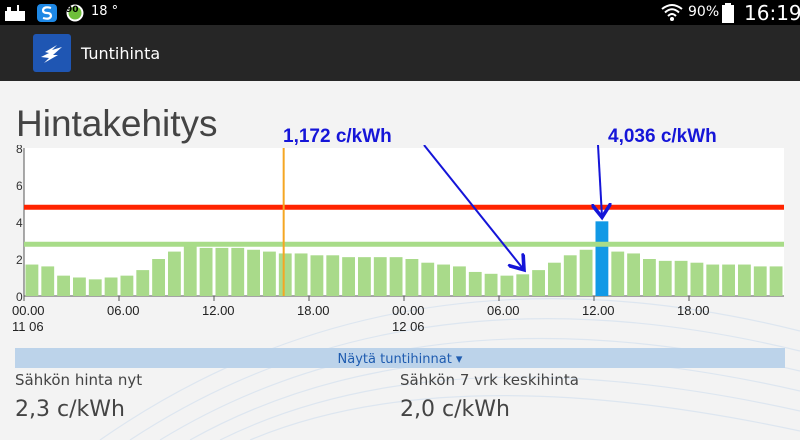 This screenshot has height=440, width=800. What do you see at coordinates (772, 13) in the screenshot?
I see `clock: 16:19` at bounding box center [772, 13].